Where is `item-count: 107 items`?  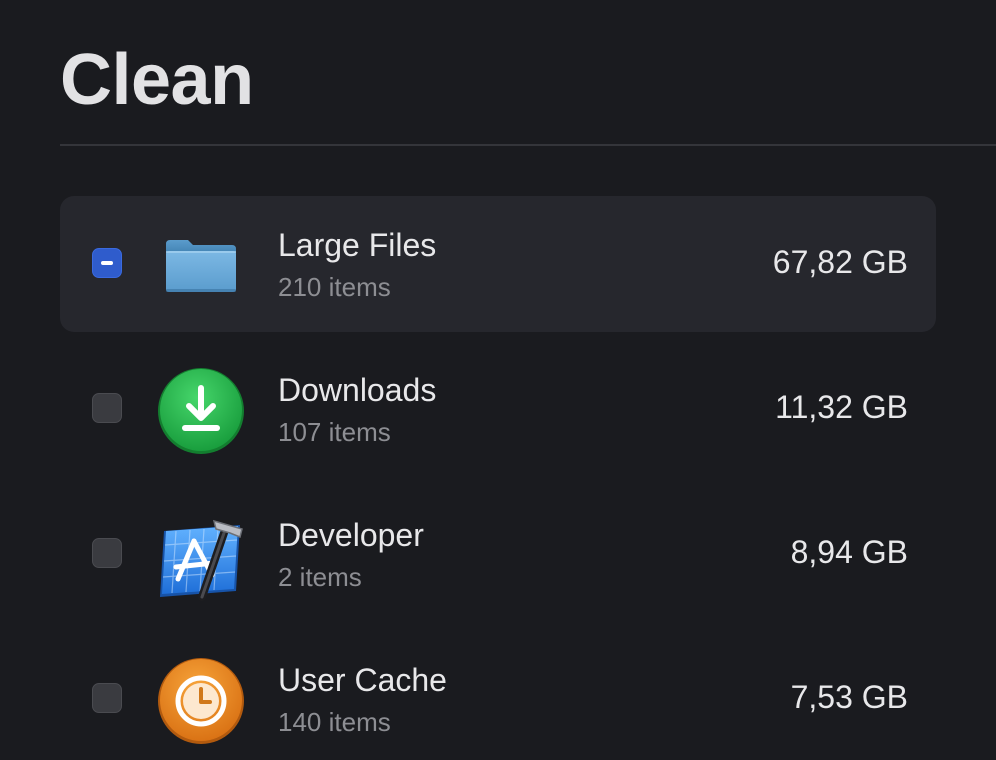 item-count: 107 items is located at coordinates (334, 432).